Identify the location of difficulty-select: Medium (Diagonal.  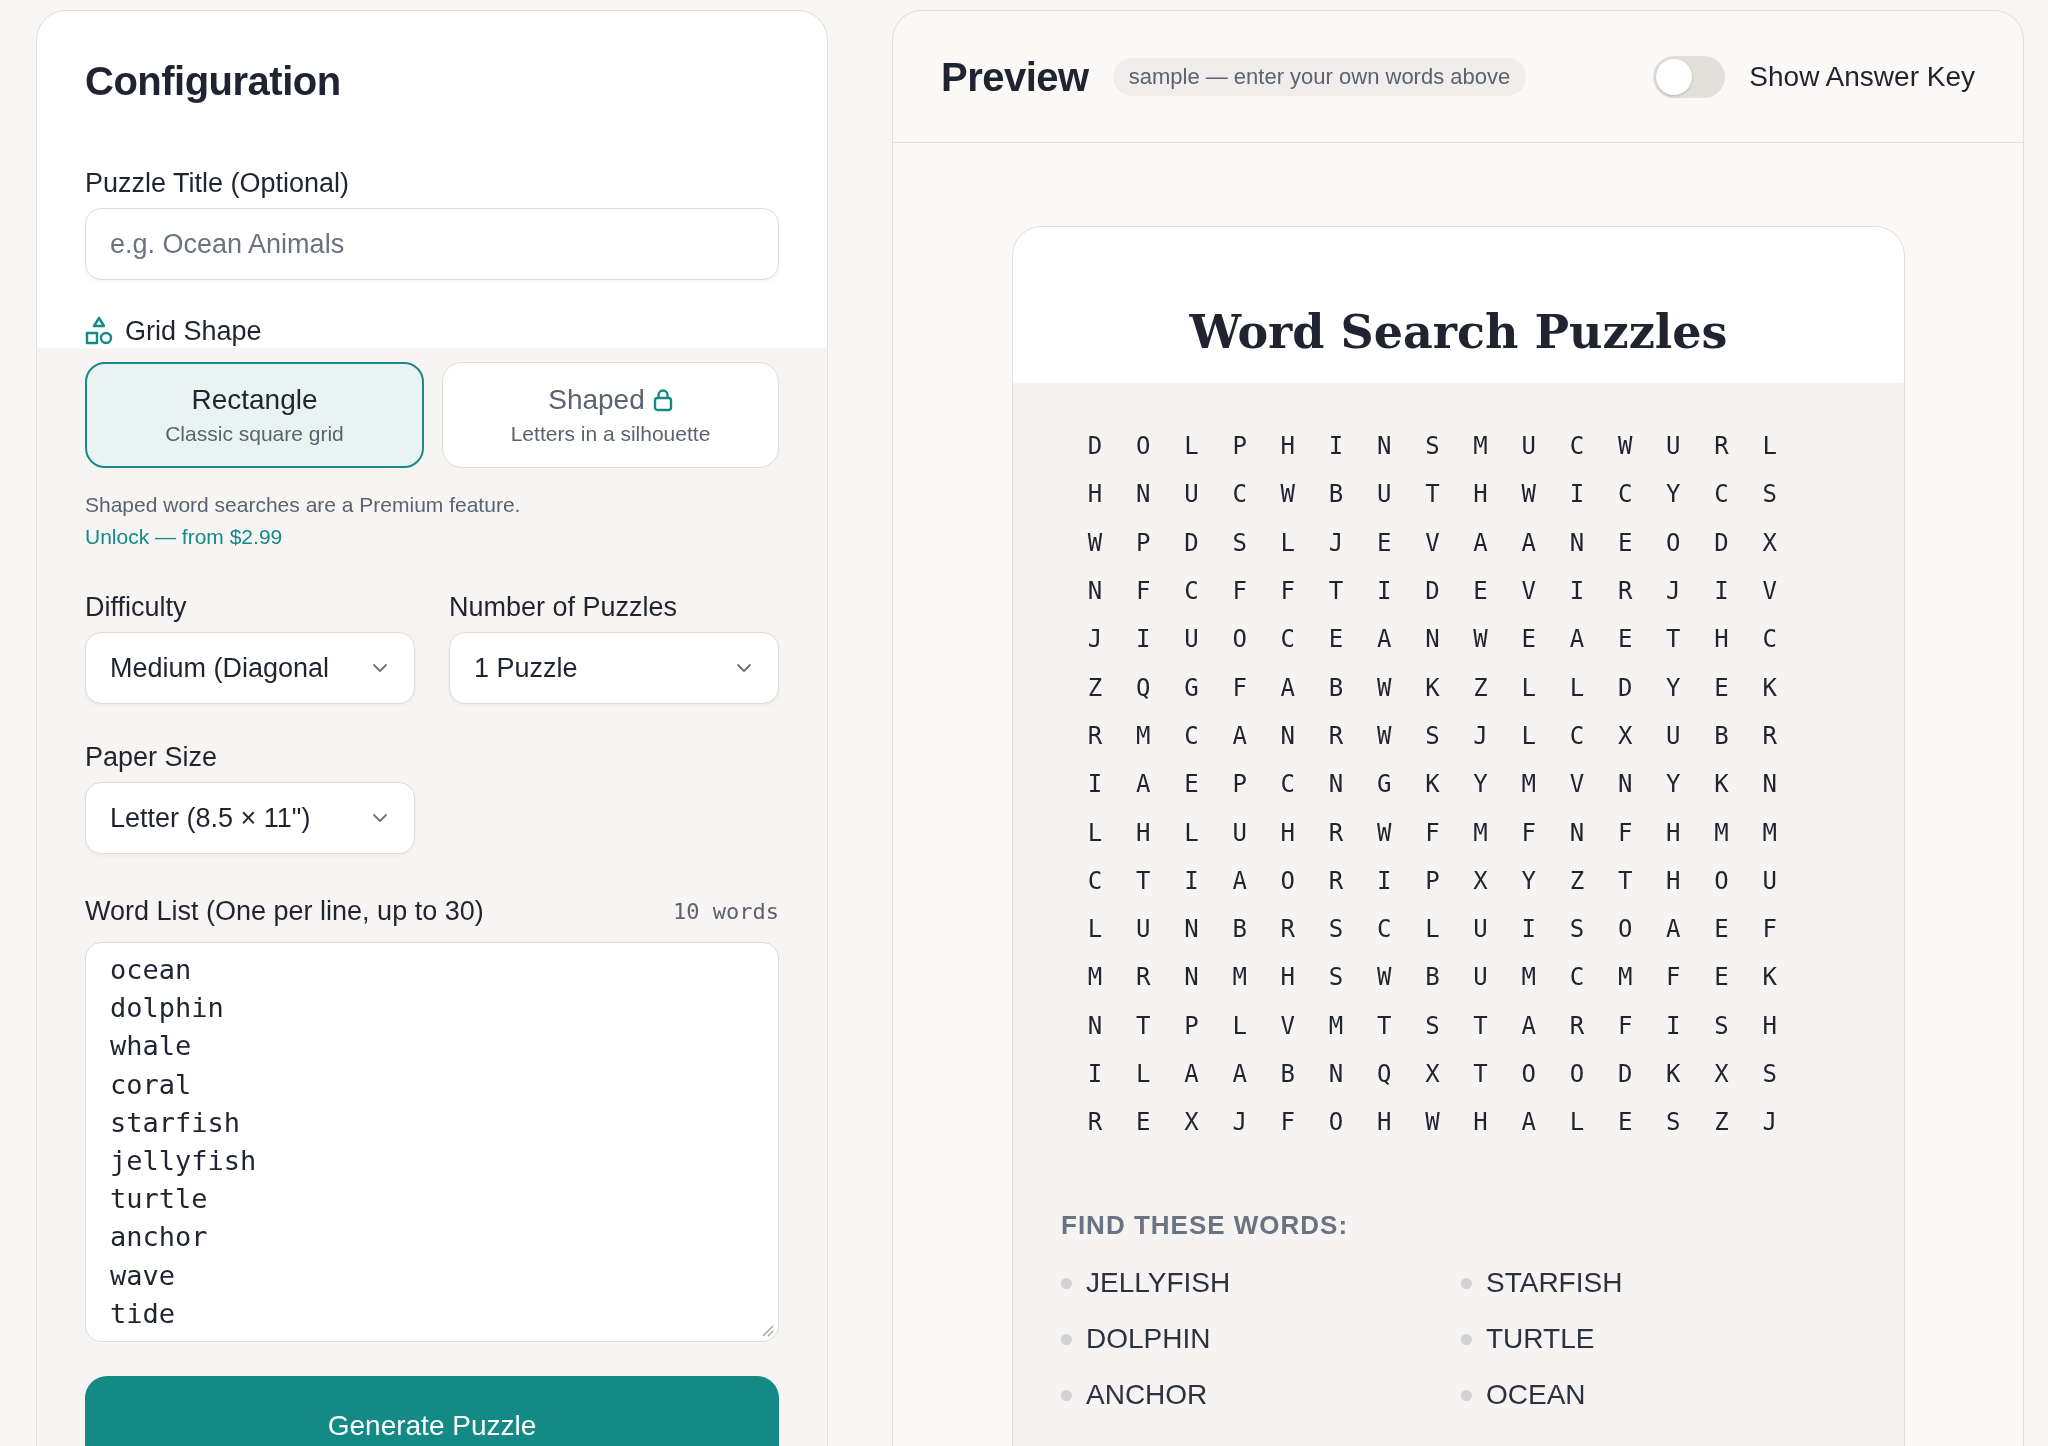
(250, 668).